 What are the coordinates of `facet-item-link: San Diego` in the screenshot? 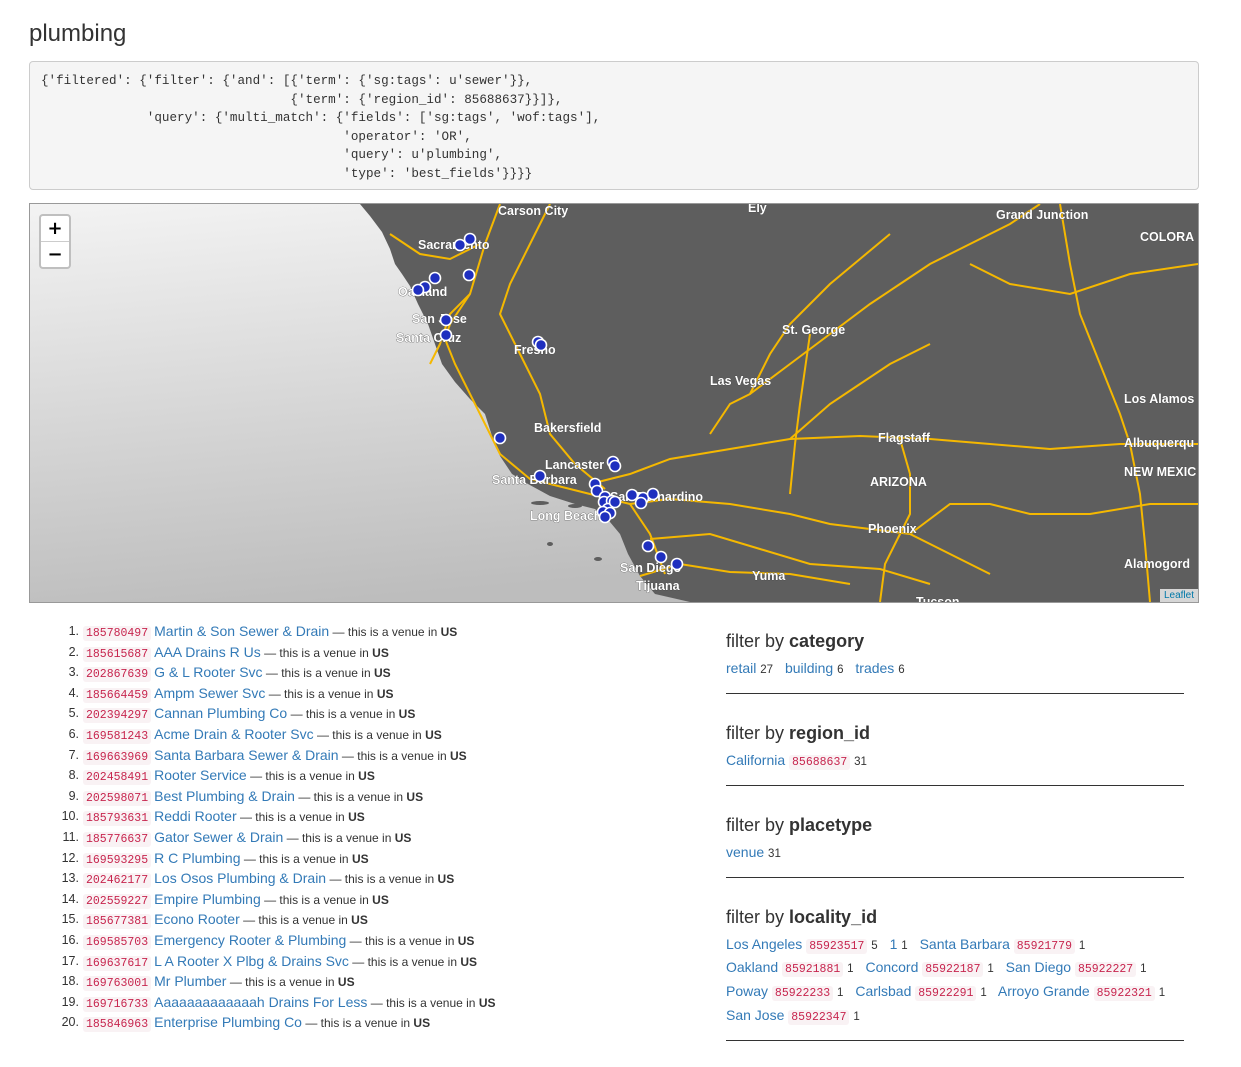 It's located at (1038, 967).